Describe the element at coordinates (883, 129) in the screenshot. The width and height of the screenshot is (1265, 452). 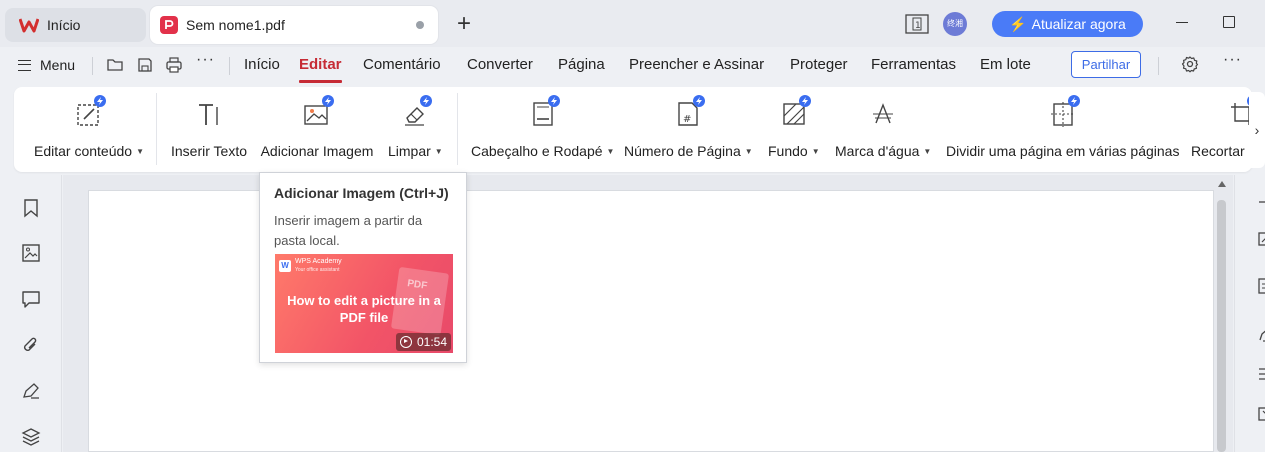
I see `watermark-button: Marca d'água ▼` at that location.